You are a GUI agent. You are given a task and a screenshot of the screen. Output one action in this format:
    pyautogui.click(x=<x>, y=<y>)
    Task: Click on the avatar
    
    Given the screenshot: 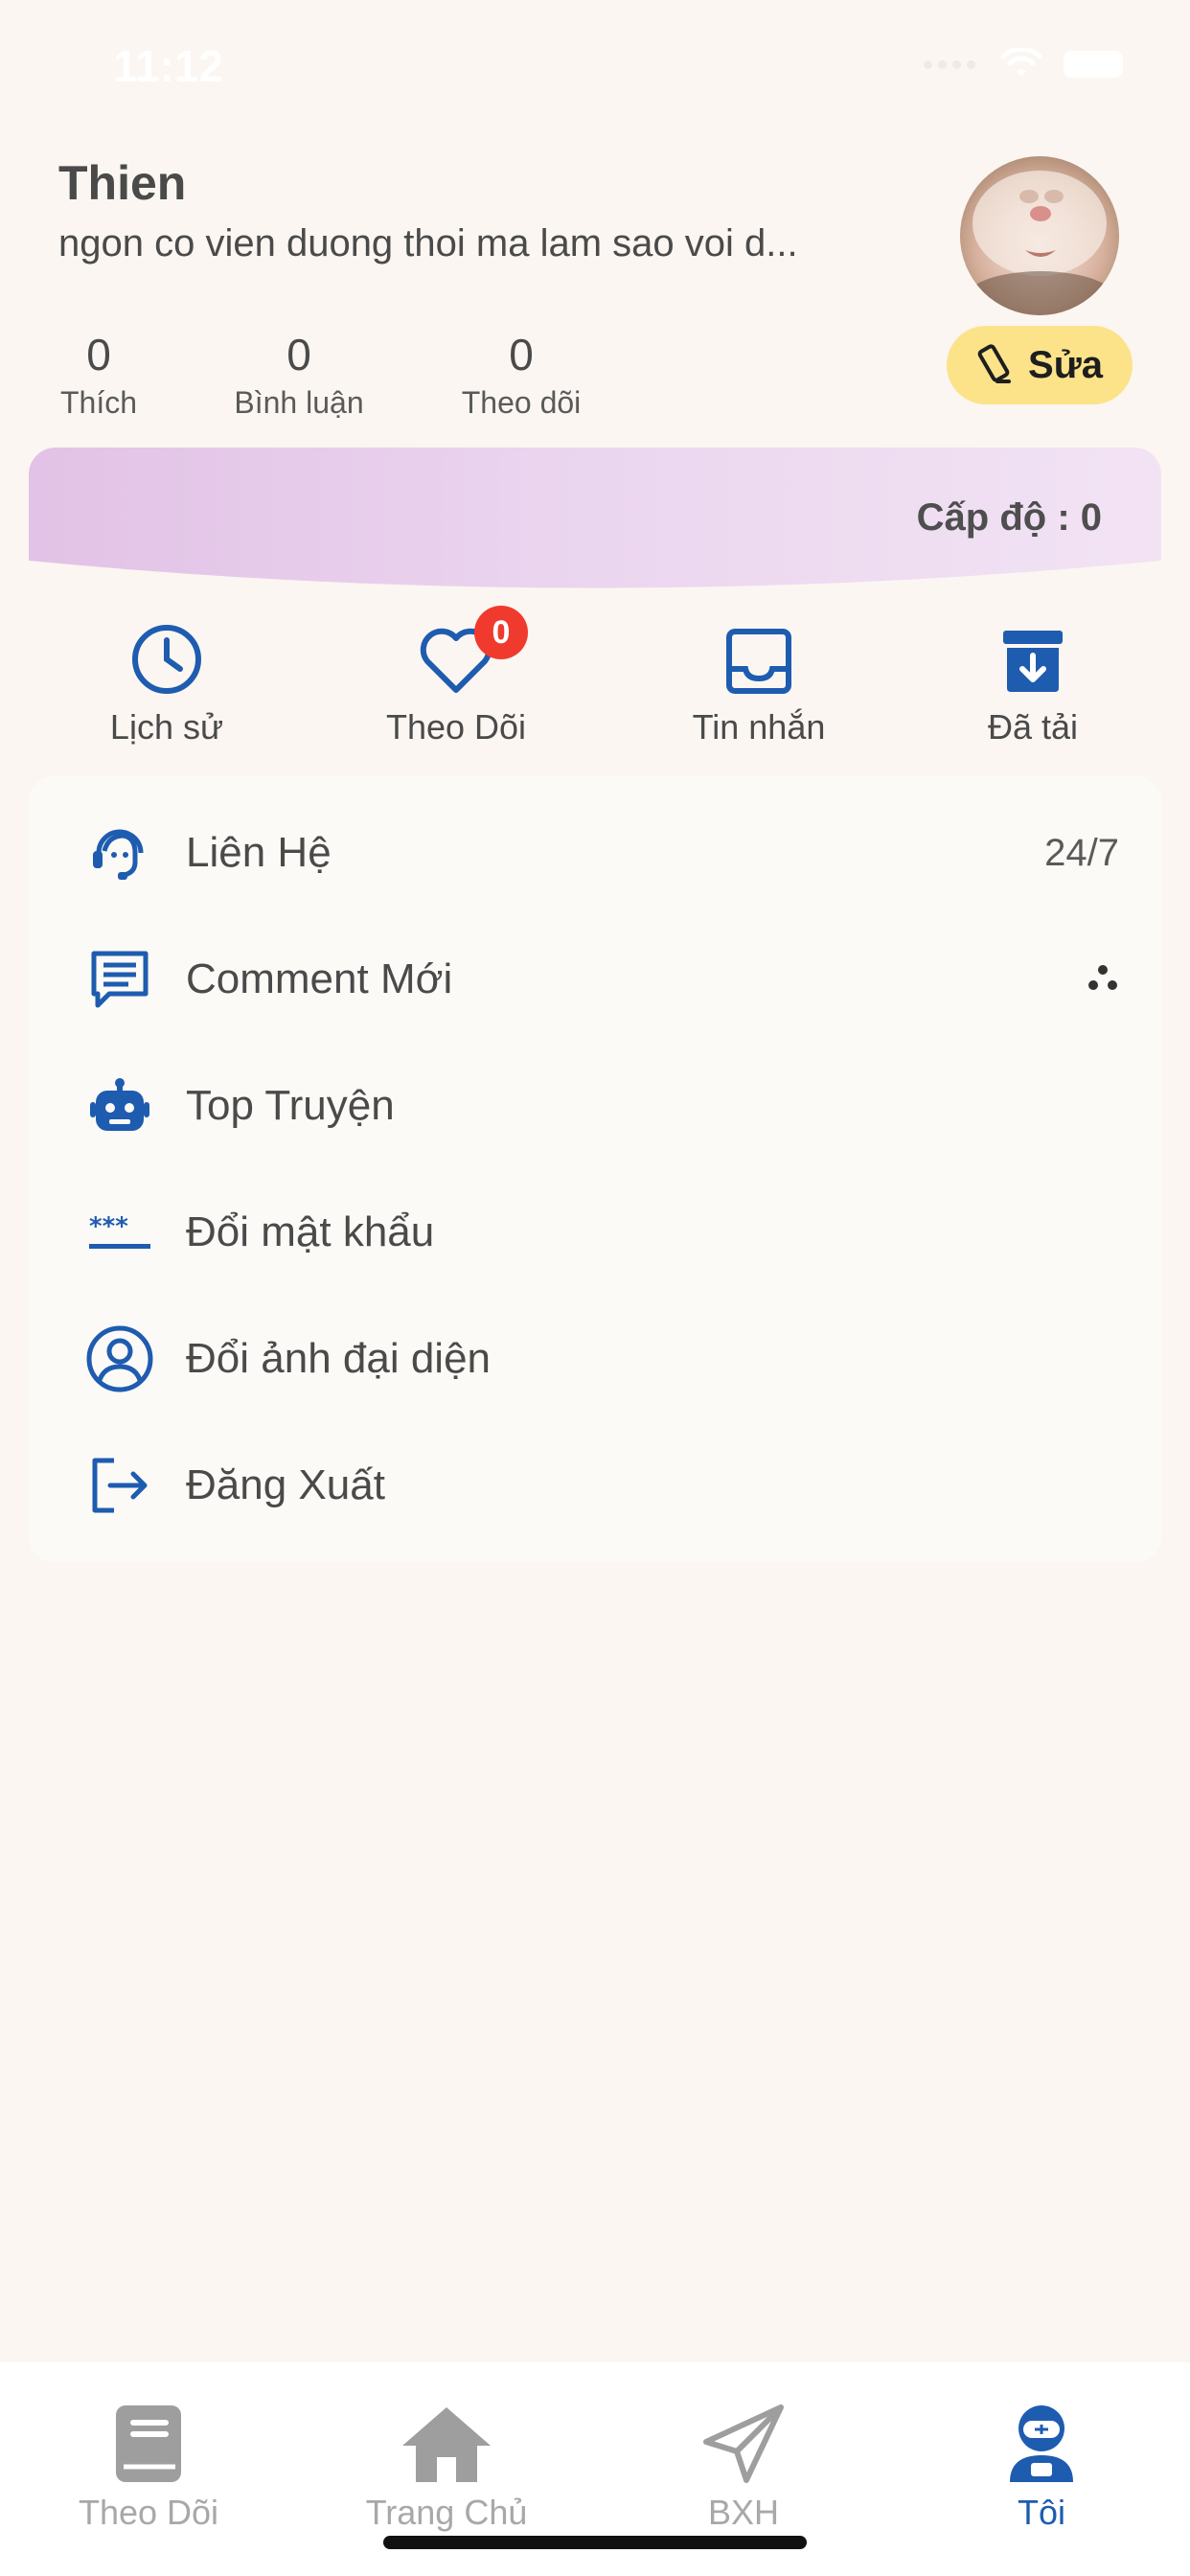 What is the action you would take?
    pyautogui.click(x=1039, y=235)
    